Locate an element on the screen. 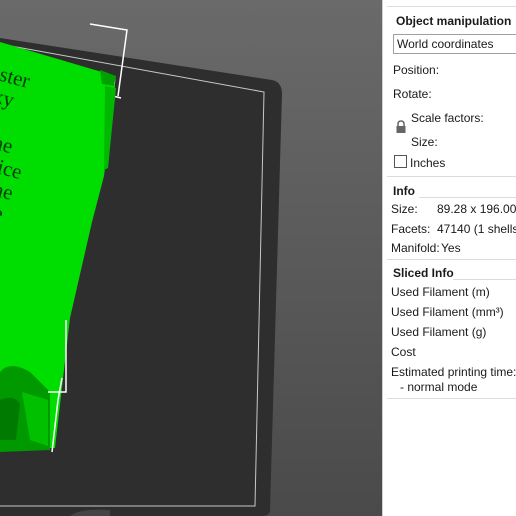  info-manifold-value: Yes is located at coordinates (451, 248).